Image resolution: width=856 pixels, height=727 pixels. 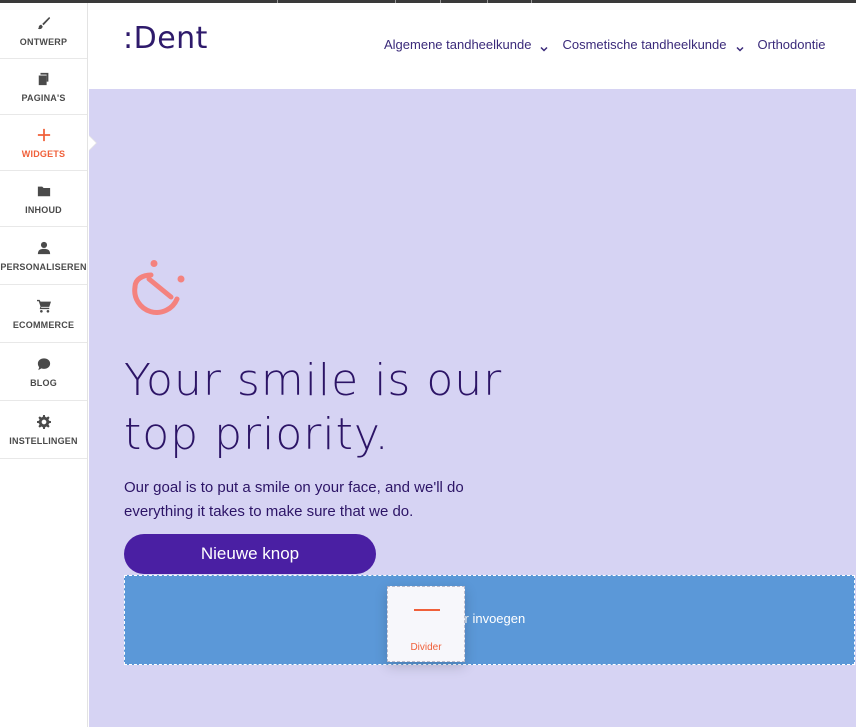 I want to click on hero-headline: Your smile is our top priority., so click(x=313, y=407).